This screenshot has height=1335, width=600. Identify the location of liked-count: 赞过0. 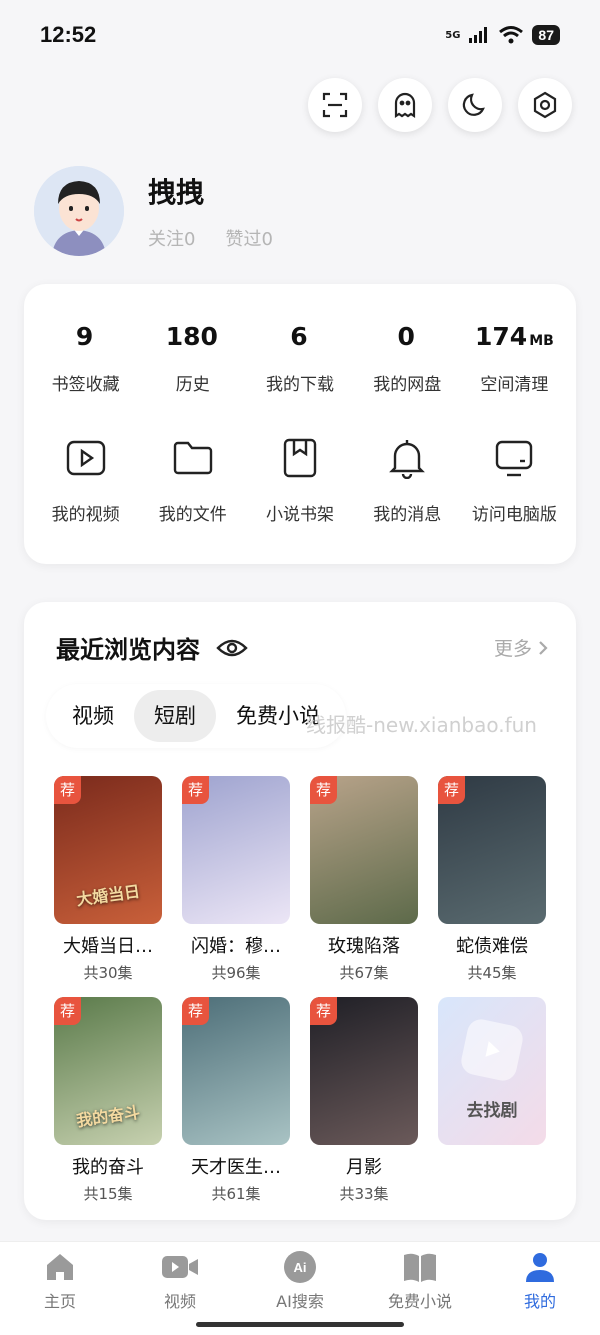
(248, 238).